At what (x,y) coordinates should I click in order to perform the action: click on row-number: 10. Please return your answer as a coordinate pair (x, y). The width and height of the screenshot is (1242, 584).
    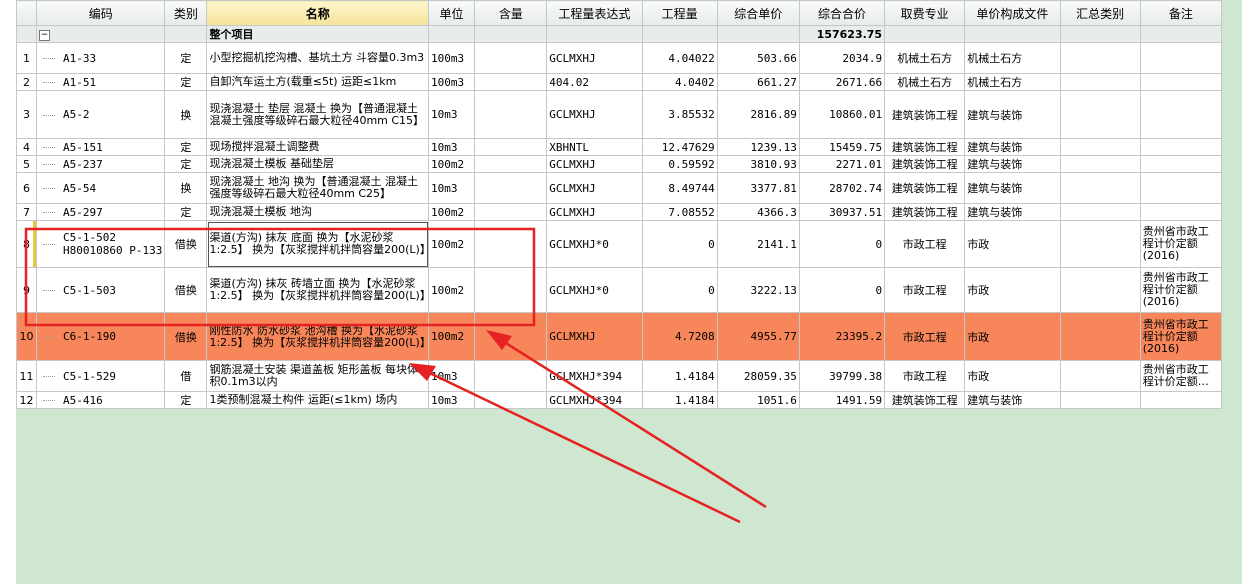
    Looking at the image, I should click on (26, 336).